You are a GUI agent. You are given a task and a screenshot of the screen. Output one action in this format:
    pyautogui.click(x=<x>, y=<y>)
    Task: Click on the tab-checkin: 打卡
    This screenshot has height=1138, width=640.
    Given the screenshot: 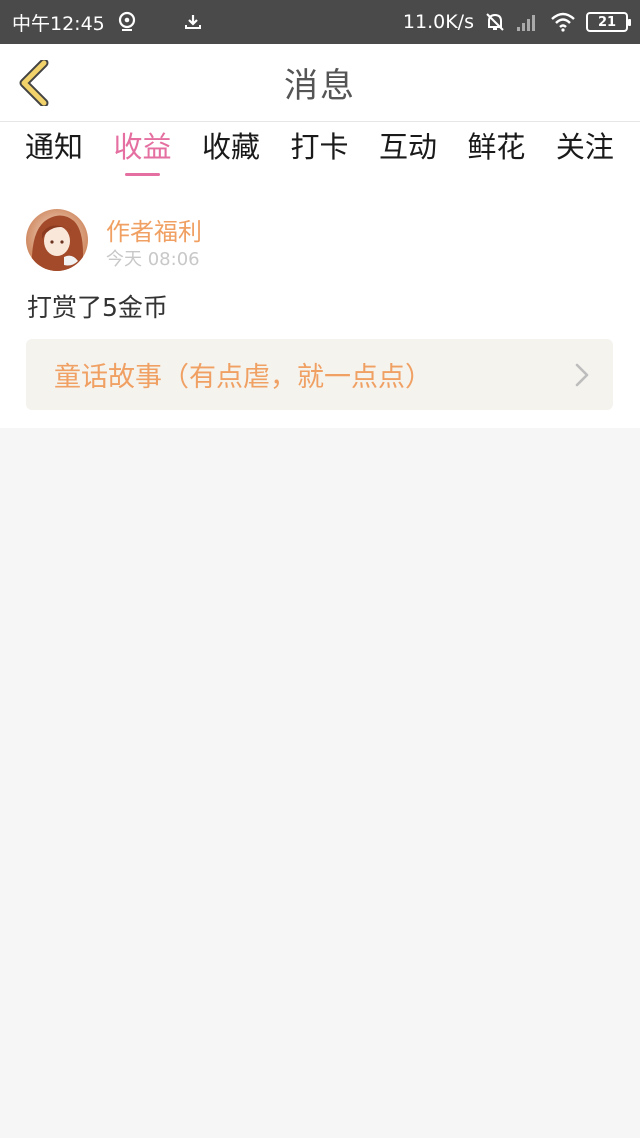 What is the action you would take?
    pyautogui.click(x=319, y=150)
    